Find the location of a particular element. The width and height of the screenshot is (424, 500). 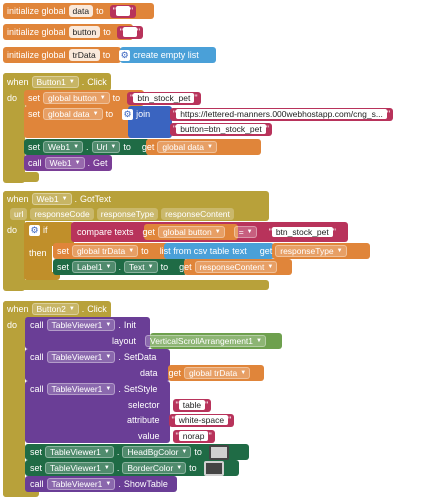

param-responsecode: responseCode is located at coordinates (62, 214).